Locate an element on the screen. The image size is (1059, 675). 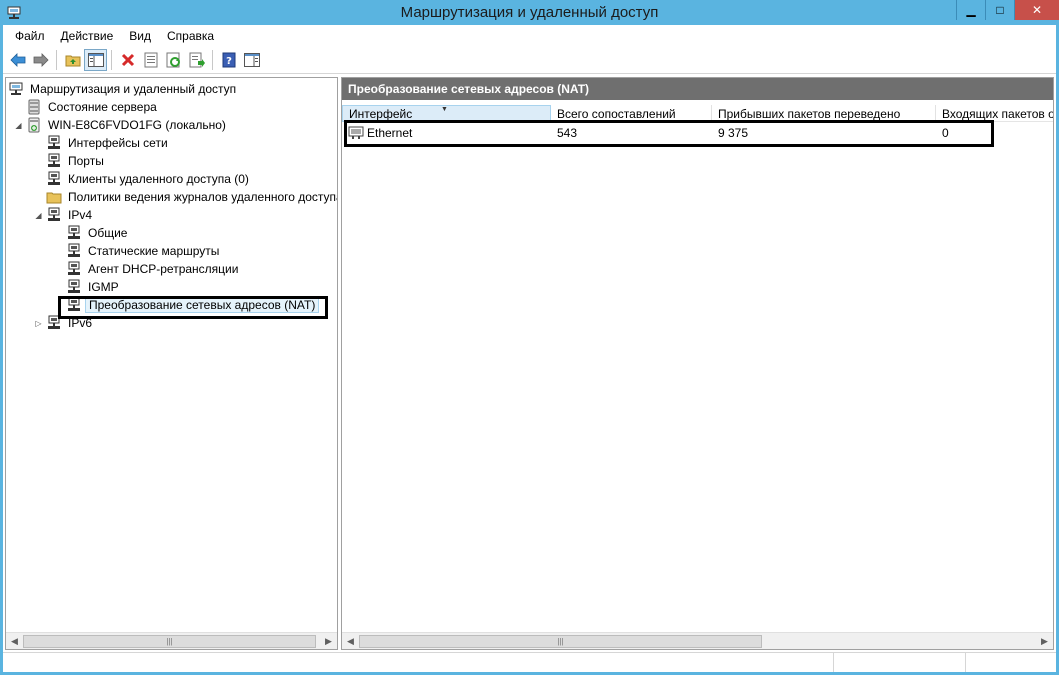
tree-item-ports: Порты is located at coordinates (171, 161).